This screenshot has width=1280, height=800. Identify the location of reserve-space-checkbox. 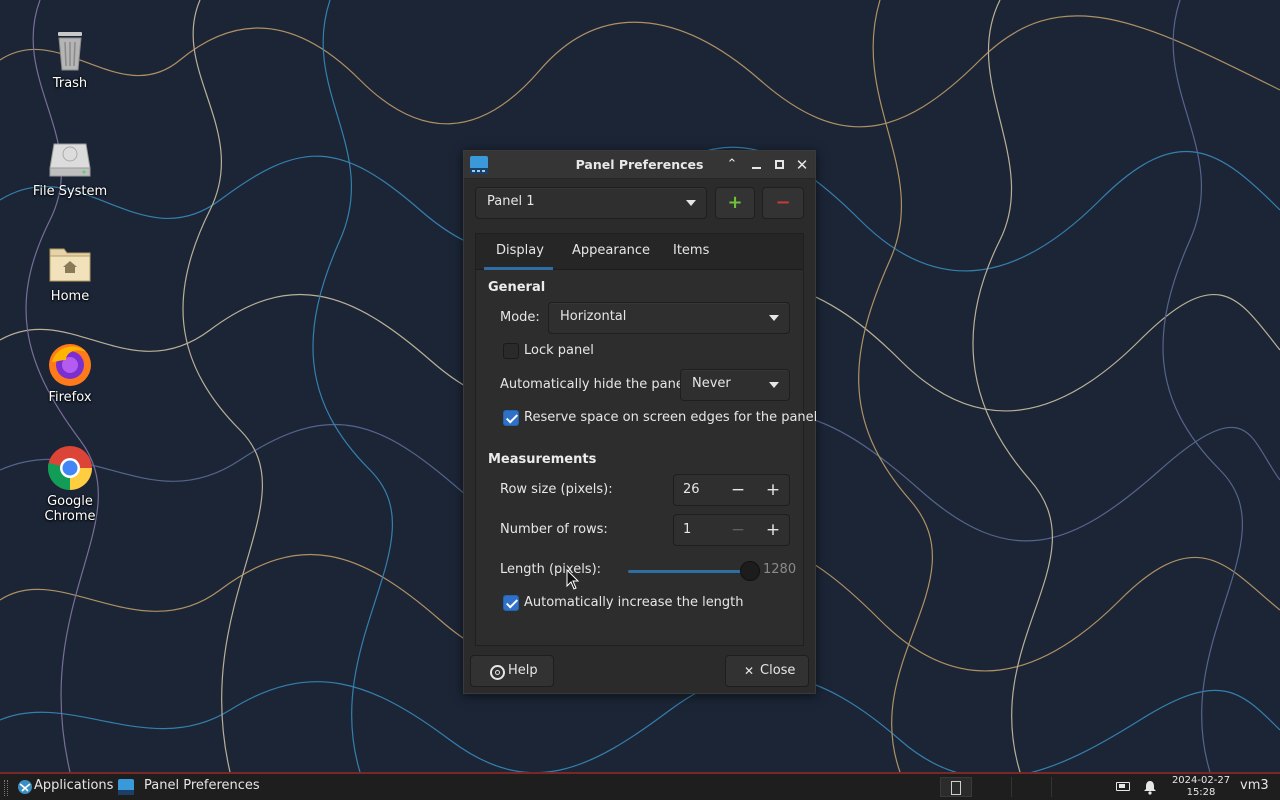
(511, 418).